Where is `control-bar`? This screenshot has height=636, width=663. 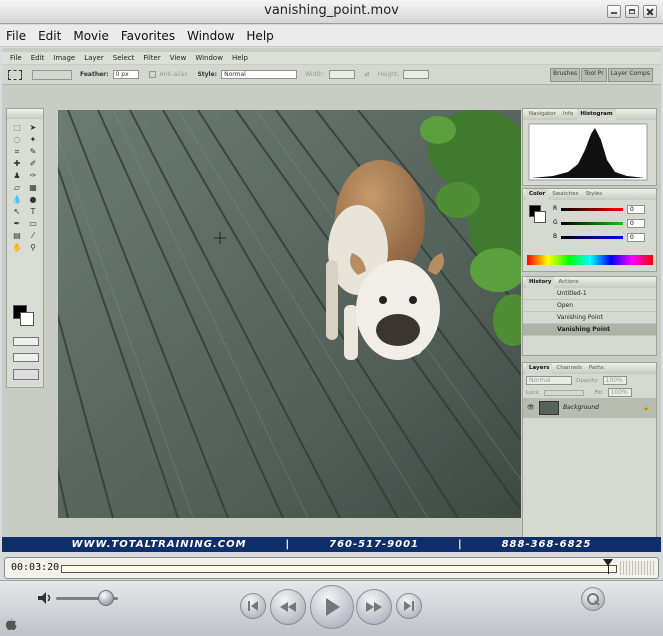 control-bar is located at coordinates (331, 608).